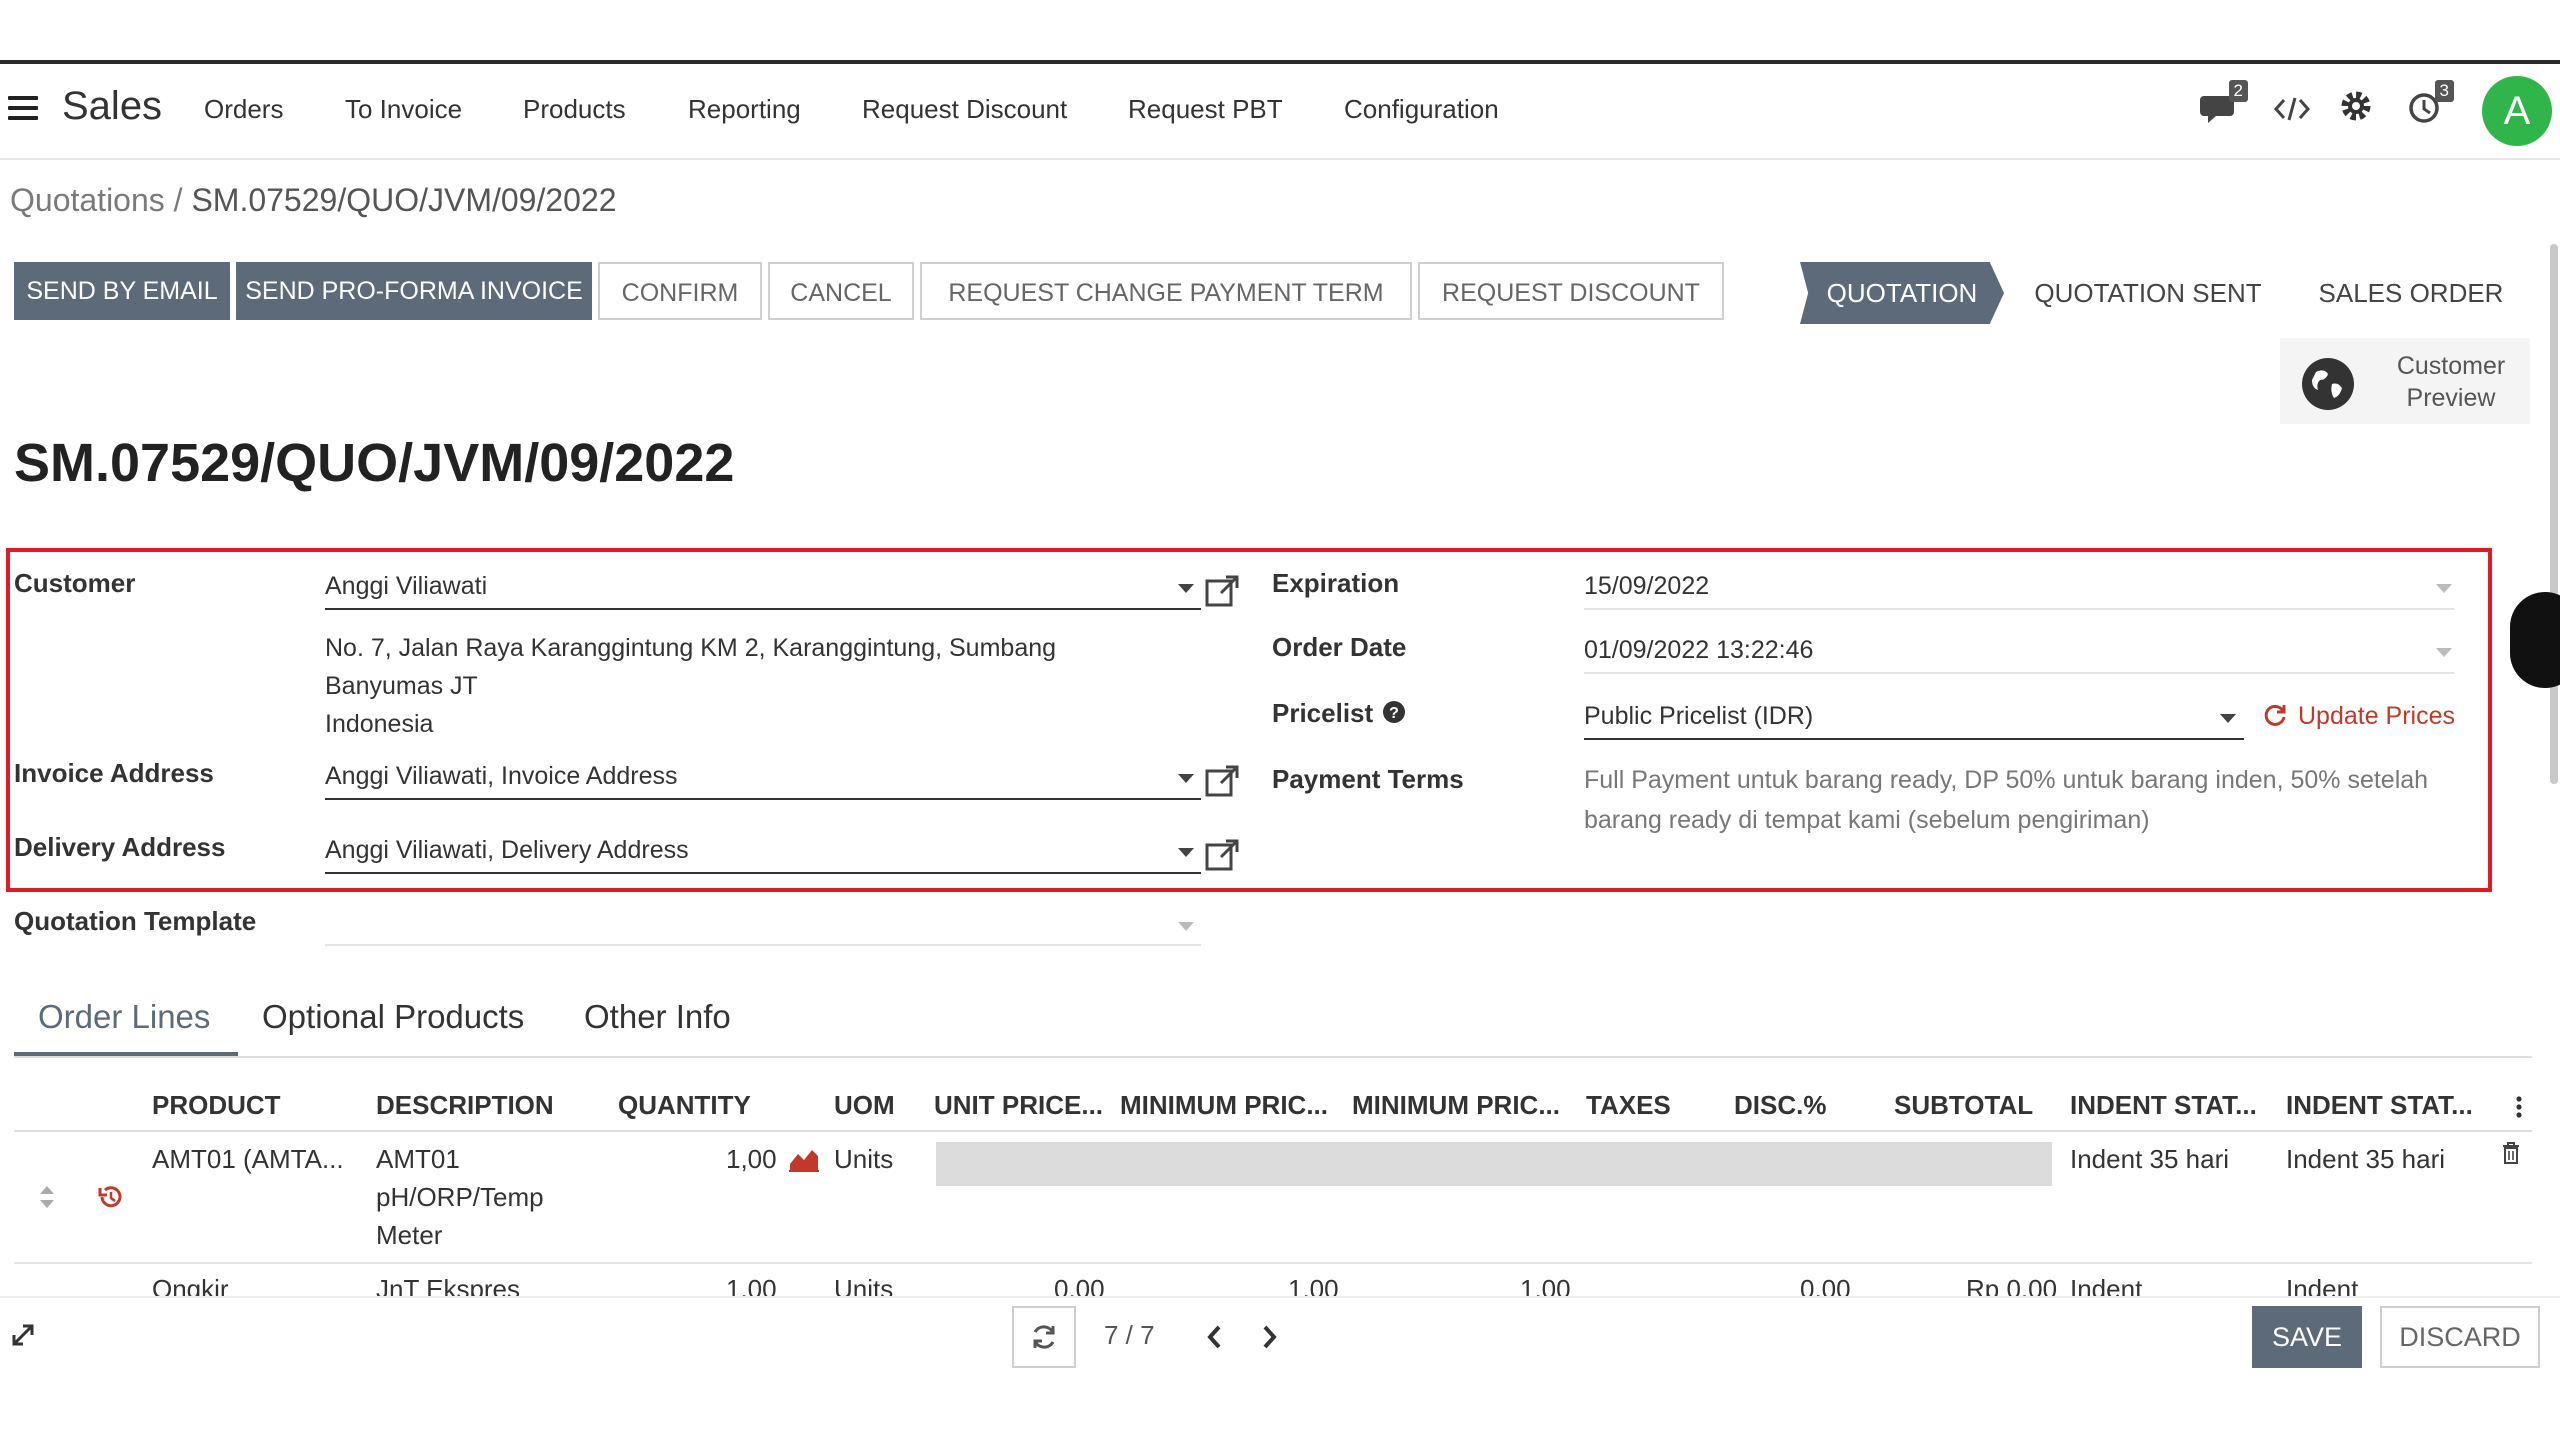 Image resolution: width=2560 pixels, height=1440 pixels. What do you see at coordinates (1044, 1337) in the screenshot?
I see `reload-button` at bounding box center [1044, 1337].